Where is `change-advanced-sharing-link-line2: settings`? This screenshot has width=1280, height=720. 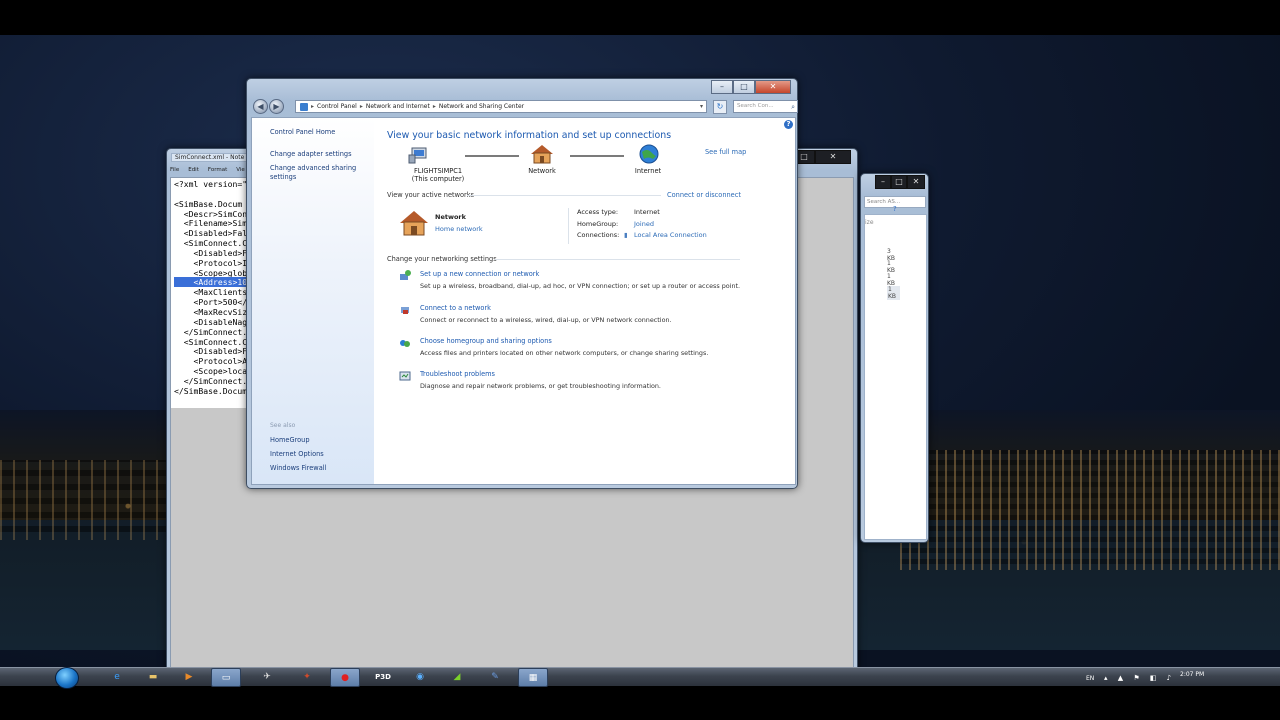 change-advanced-sharing-link-line2: settings is located at coordinates (283, 177).